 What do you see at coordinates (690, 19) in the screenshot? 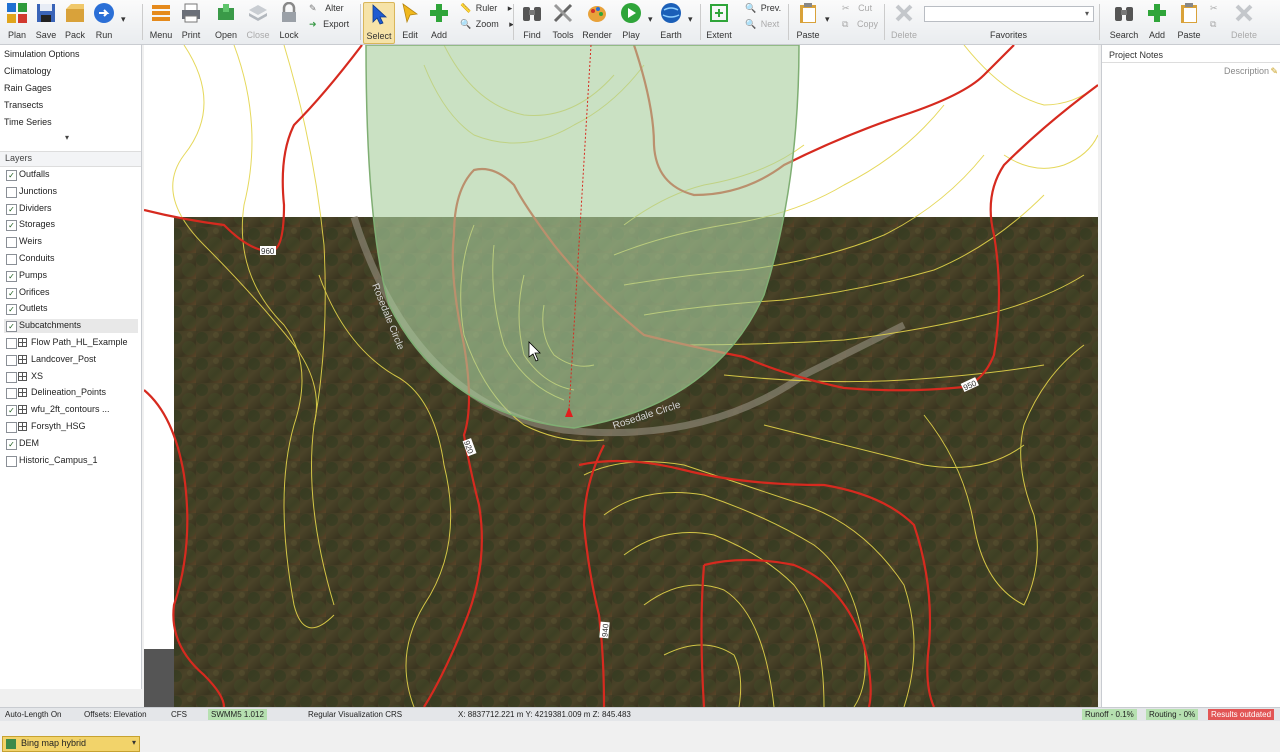
I see `earth-dropdown-icon: ▾` at bounding box center [690, 19].